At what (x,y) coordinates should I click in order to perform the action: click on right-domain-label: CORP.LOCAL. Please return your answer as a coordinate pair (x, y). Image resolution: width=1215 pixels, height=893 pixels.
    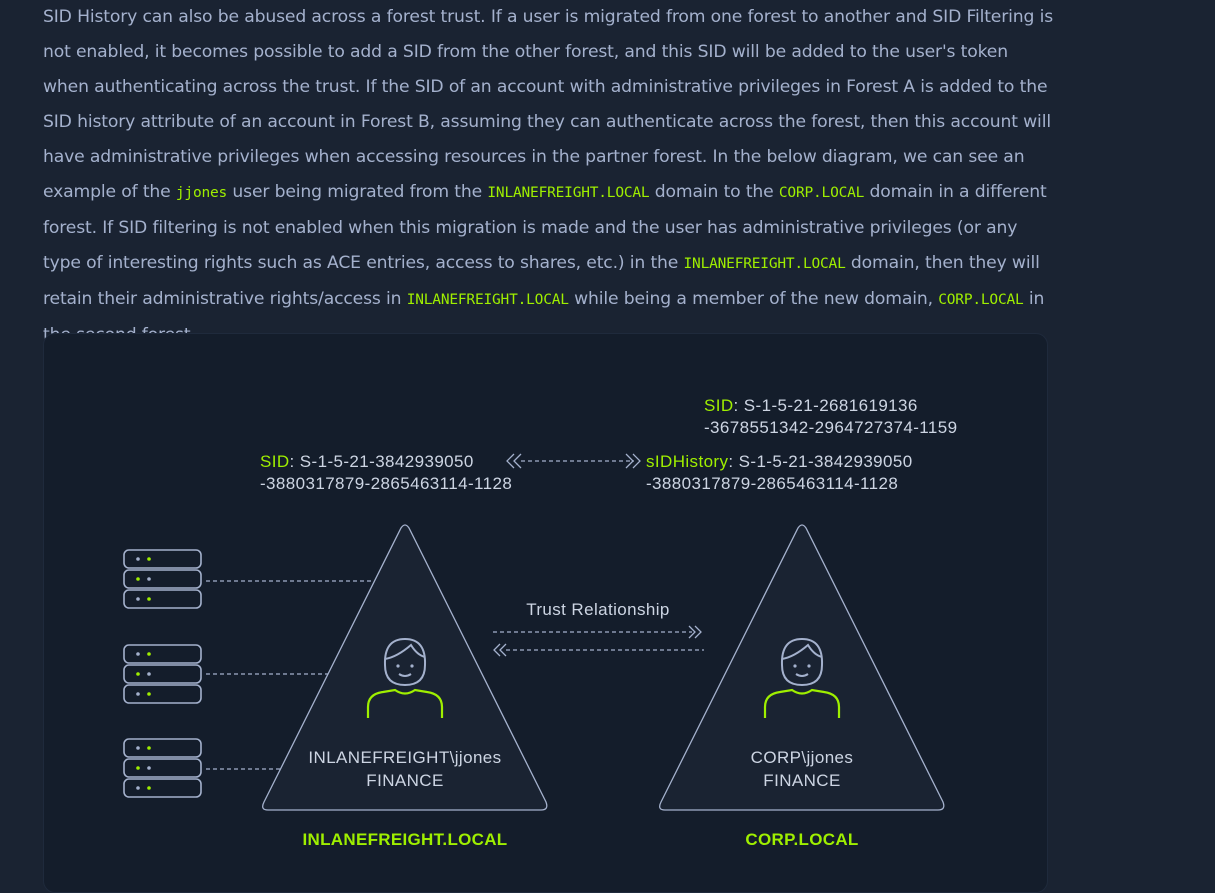
    Looking at the image, I should click on (801, 839).